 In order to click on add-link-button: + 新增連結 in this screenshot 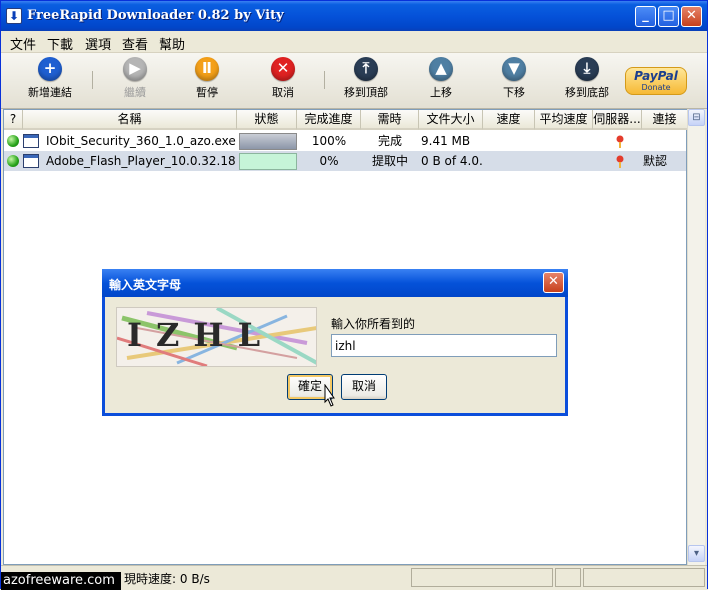, I will do `click(50, 78)`.